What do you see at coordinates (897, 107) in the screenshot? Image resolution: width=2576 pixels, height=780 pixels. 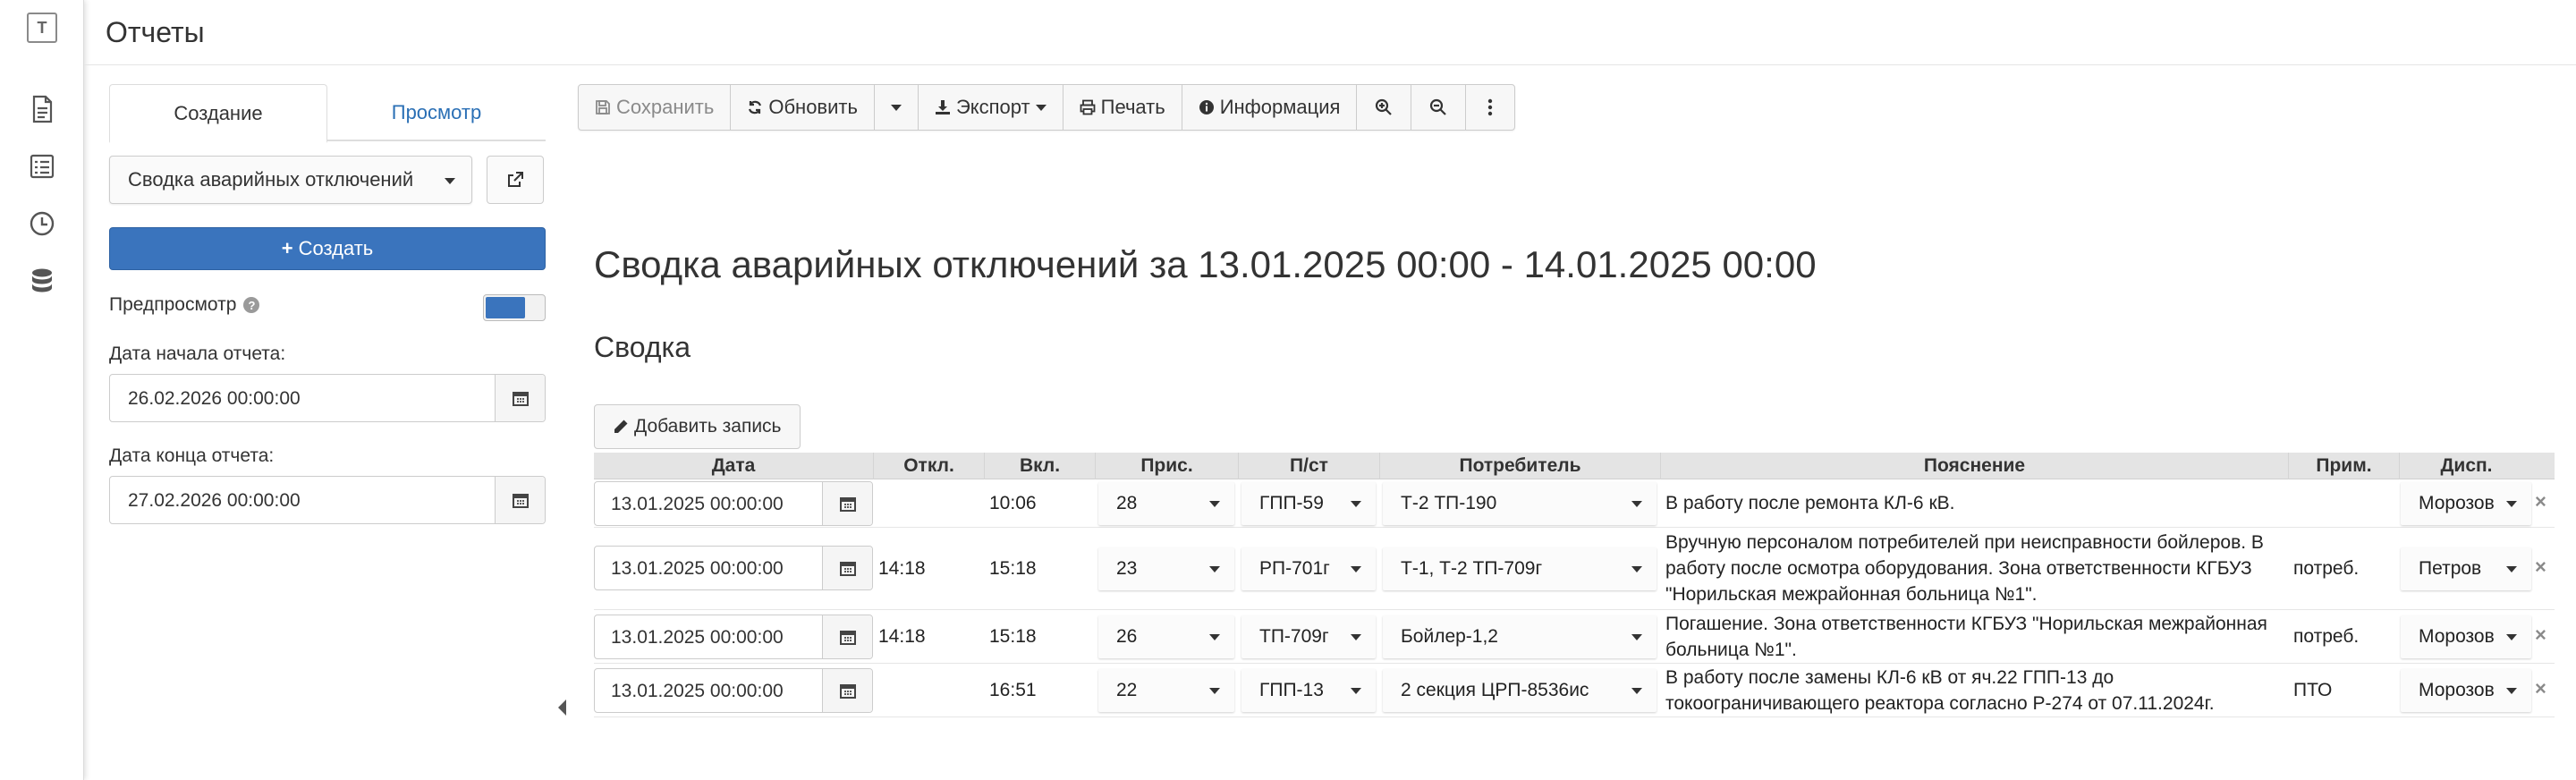 I see `refresh-dropdown-button` at bounding box center [897, 107].